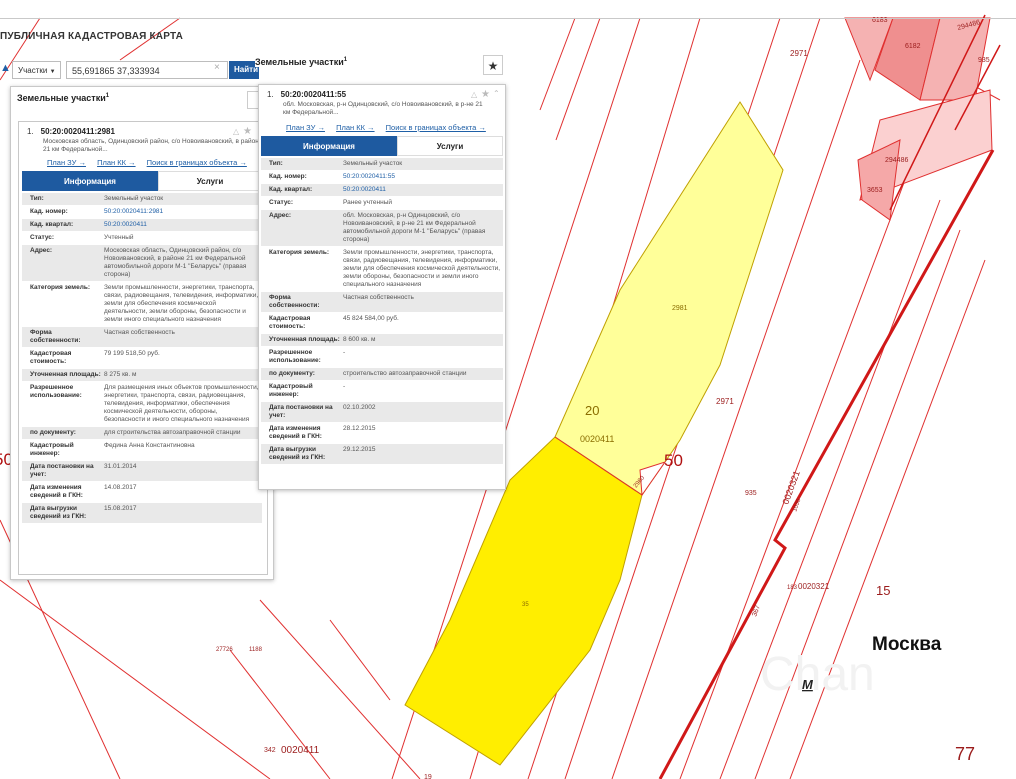 The height and width of the screenshot is (779, 1016). Describe the element at coordinates (592, 410) in the screenshot. I see `map-label: 20` at that location.